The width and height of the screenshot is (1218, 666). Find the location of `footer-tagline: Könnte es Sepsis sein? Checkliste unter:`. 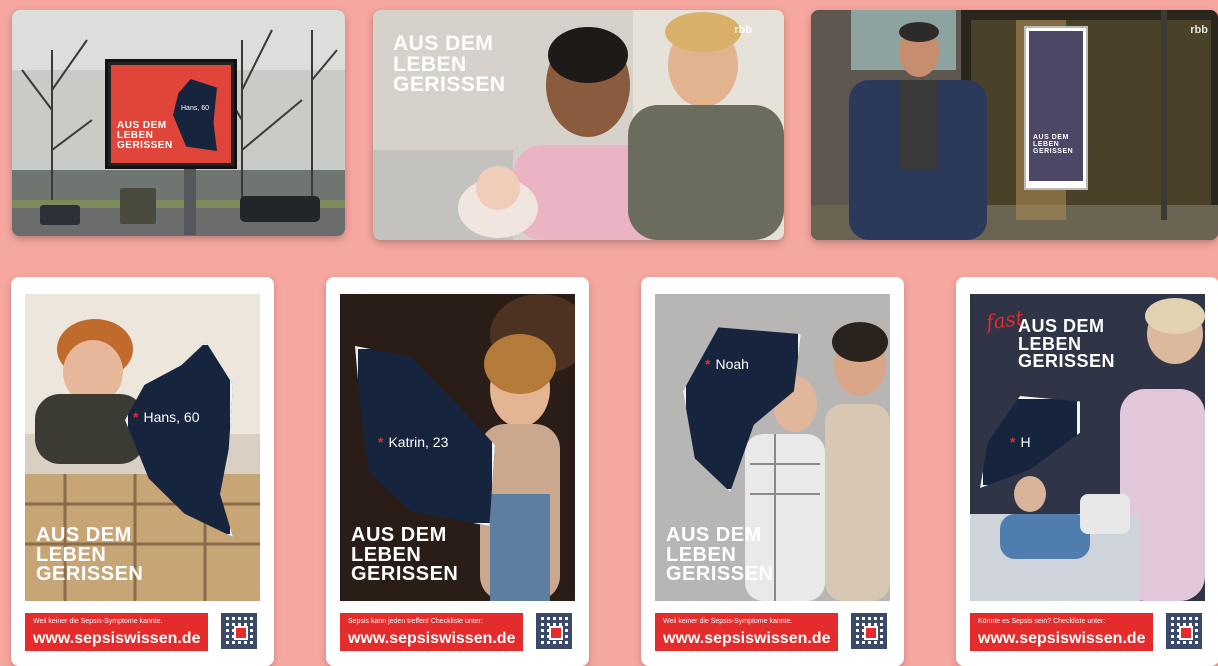

footer-tagline: Könnte es Sepsis sein? Checkliste unter: is located at coordinates (1042, 621).